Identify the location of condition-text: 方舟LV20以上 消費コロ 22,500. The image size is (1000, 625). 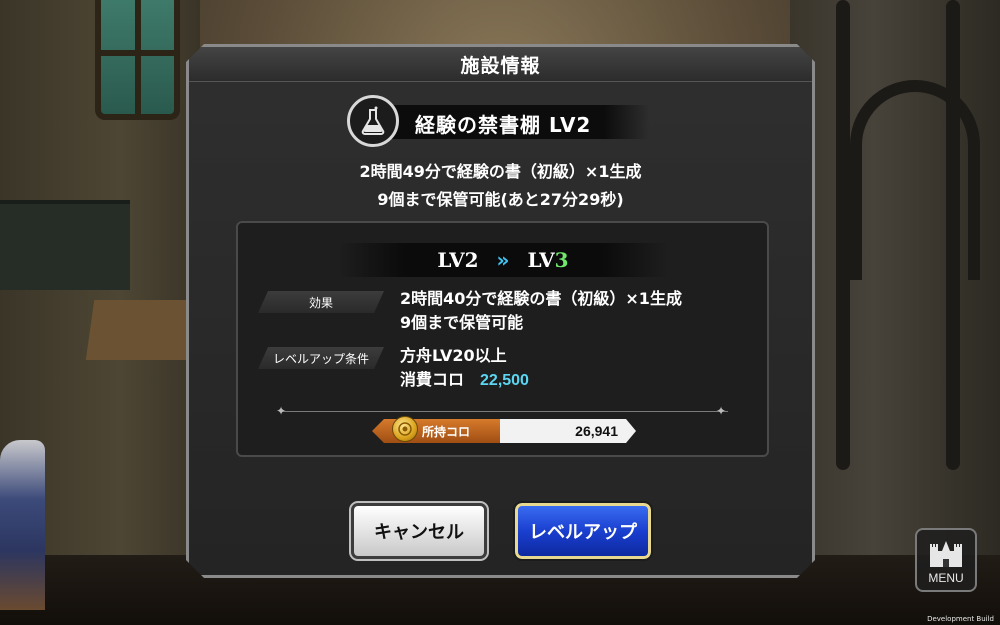
(464, 368).